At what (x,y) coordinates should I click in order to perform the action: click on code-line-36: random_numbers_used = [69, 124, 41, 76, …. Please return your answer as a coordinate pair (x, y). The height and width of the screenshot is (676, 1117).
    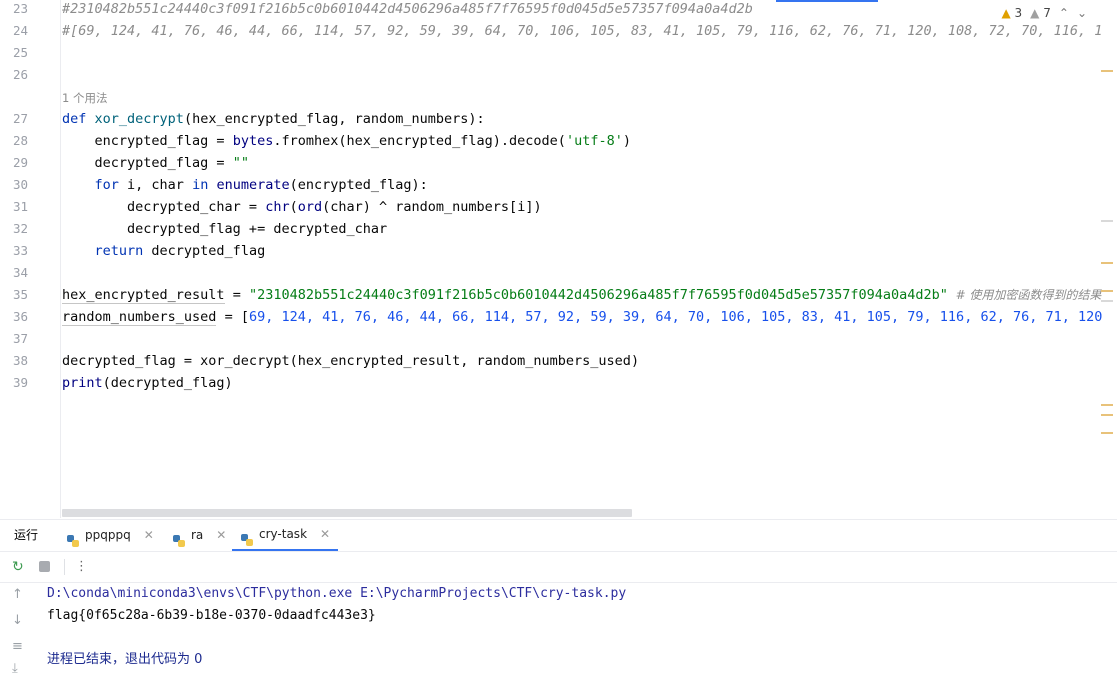
    Looking at the image, I should click on (582, 317).